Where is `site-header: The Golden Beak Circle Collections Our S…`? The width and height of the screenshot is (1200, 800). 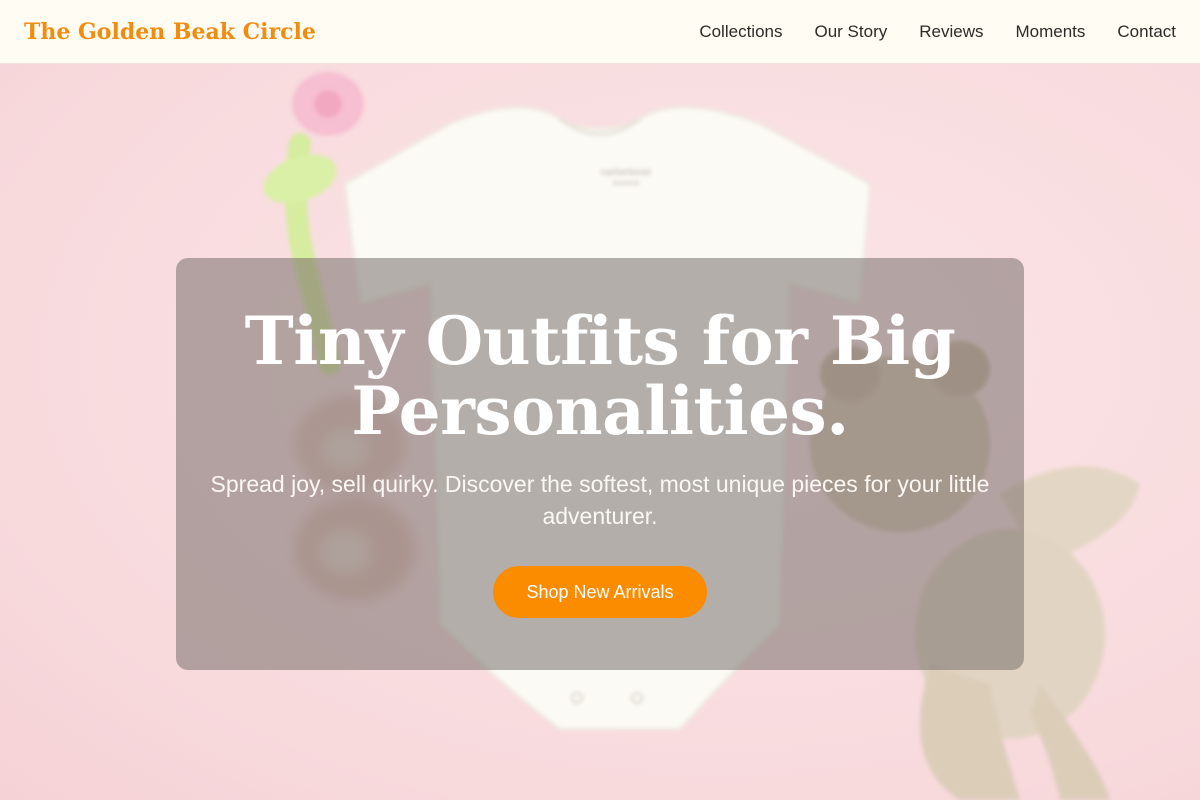 site-header: The Golden Beak Circle Collections Our S… is located at coordinates (600, 32).